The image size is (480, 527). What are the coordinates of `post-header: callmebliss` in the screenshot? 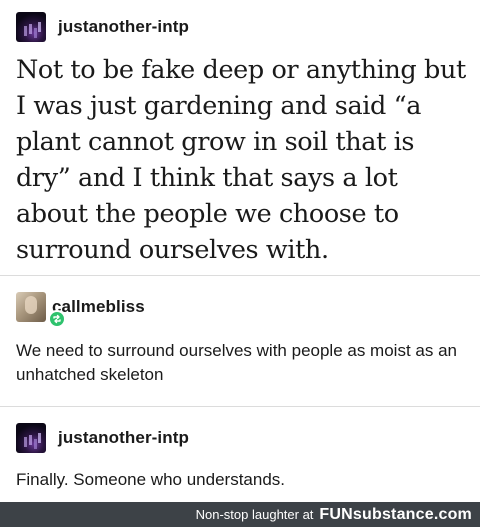 It's located at (80, 310).